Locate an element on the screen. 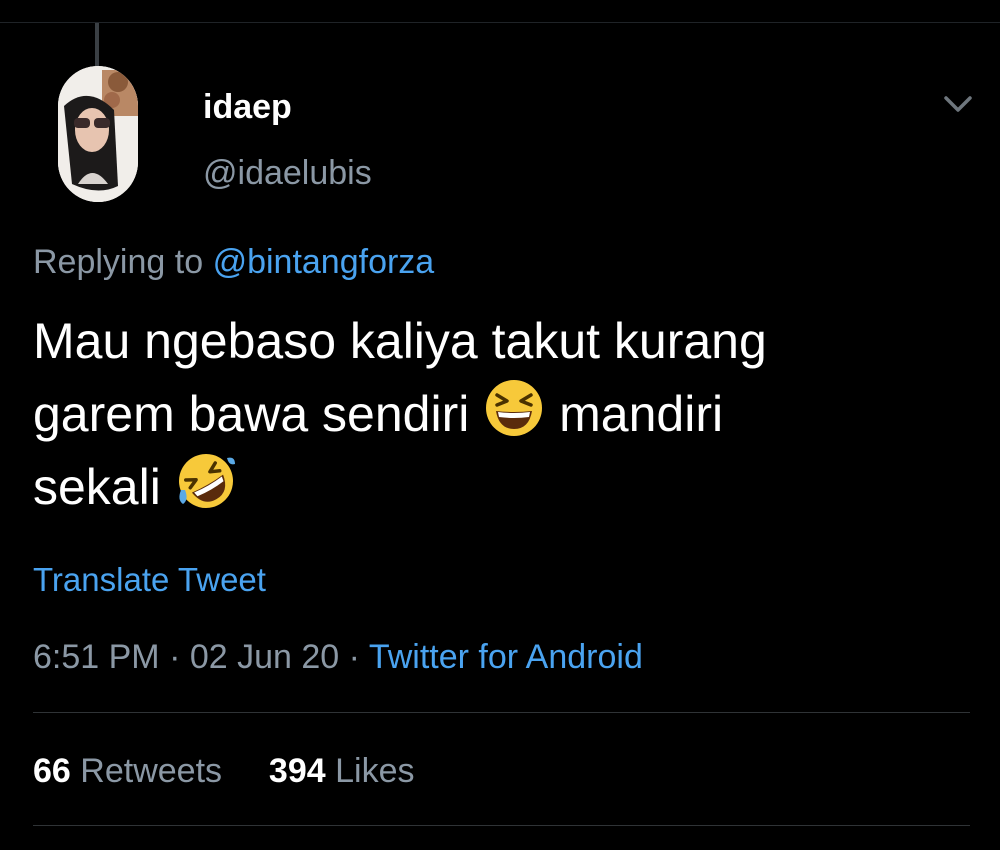  author-display-name: idaep is located at coordinates (247, 107).